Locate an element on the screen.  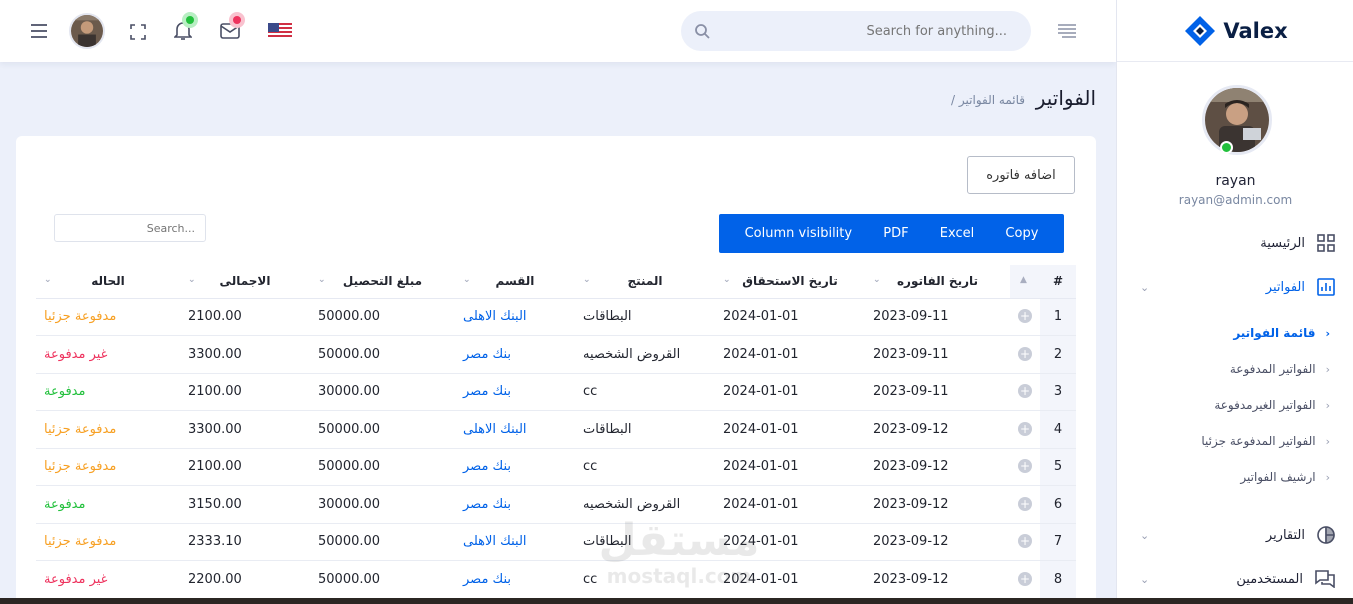
total-amount: 2333.10 is located at coordinates (245, 542).